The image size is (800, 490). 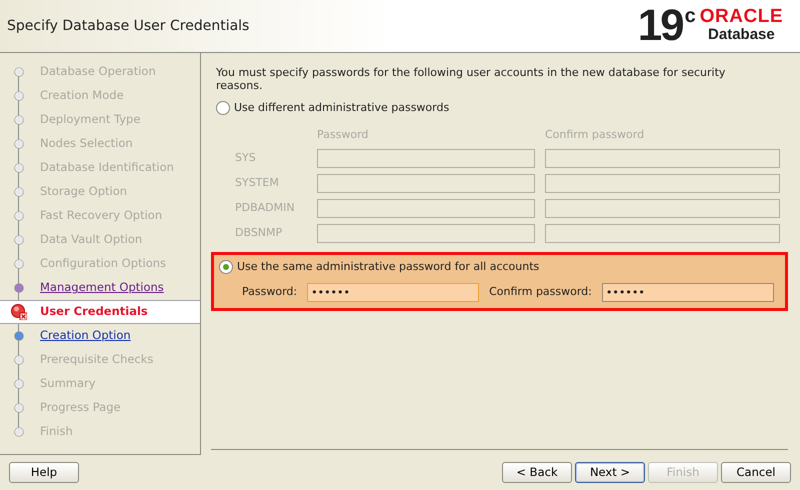 I want to click on brand-logo: ORACLE, so click(x=741, y=16).